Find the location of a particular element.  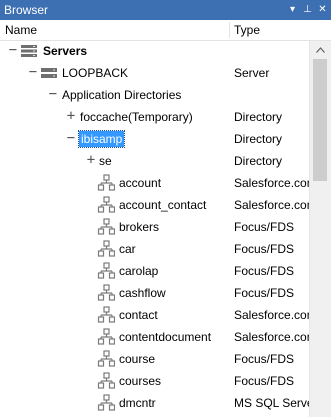

tree-node-synonym: courses Focus/FDS is located at coordinates (154, 382).